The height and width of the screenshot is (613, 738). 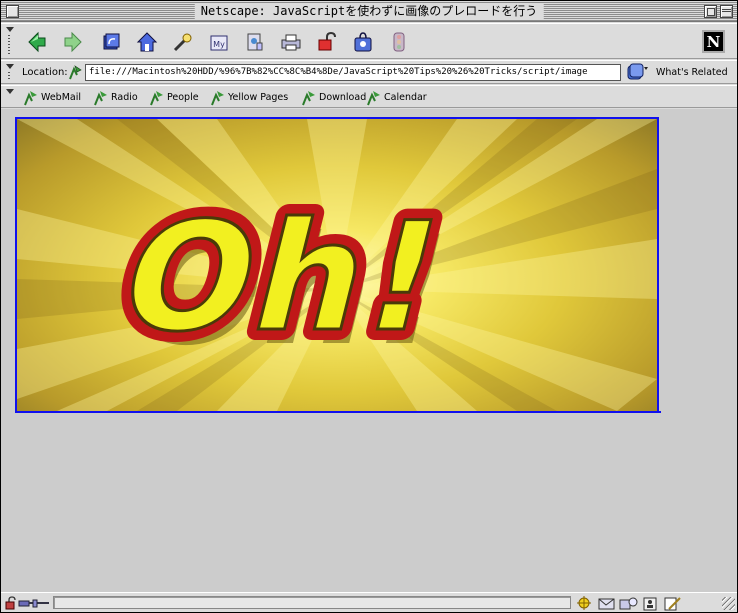 What do you see at coordinates (312, 602) in the screenshot?
I see `progress-bar` at bounding box center [312, 602].